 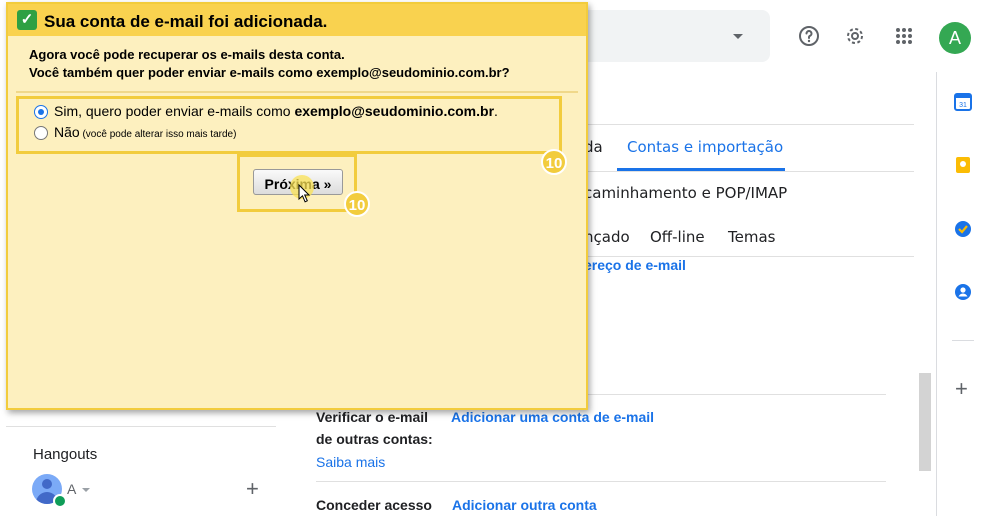 What do you see at coordinates (963, 165) in the screenshot?
I see `keep-icon` at bounding box center [963, 165].